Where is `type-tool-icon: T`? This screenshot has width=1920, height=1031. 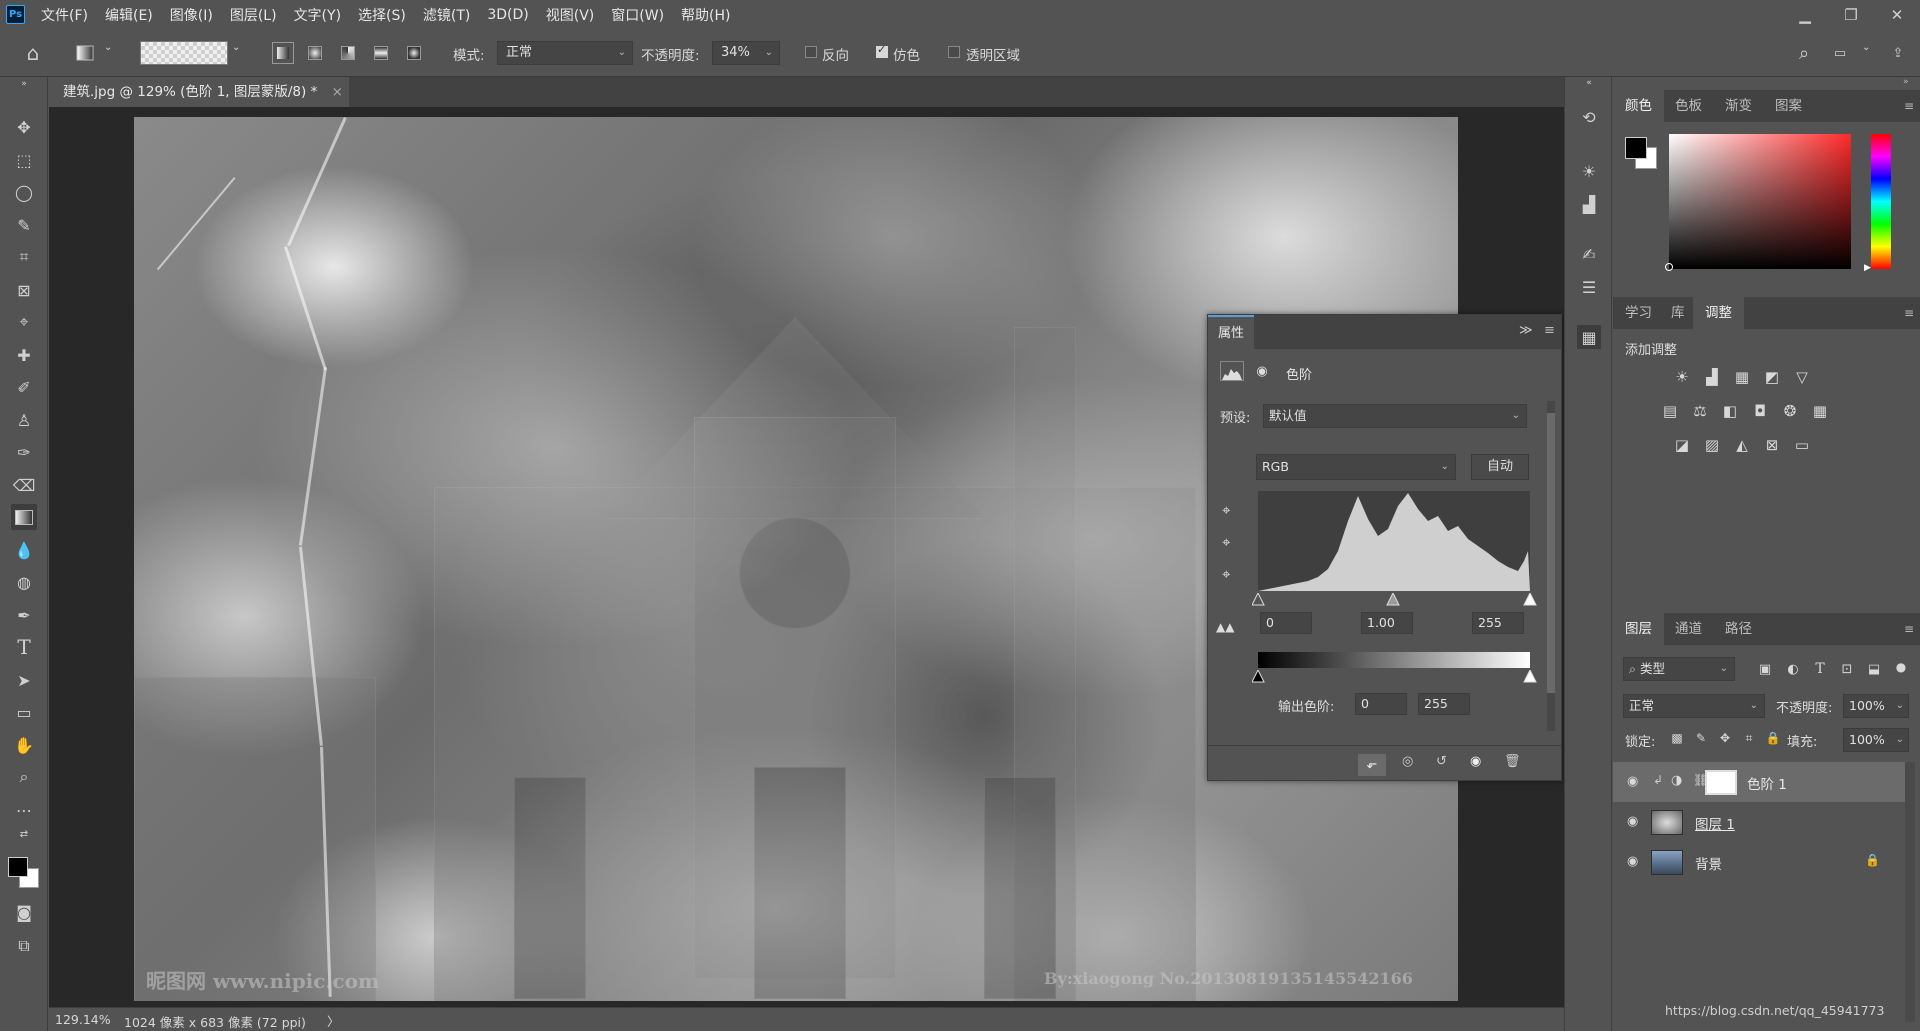
type-tool-icon: T is located at coordinates (24, 647).